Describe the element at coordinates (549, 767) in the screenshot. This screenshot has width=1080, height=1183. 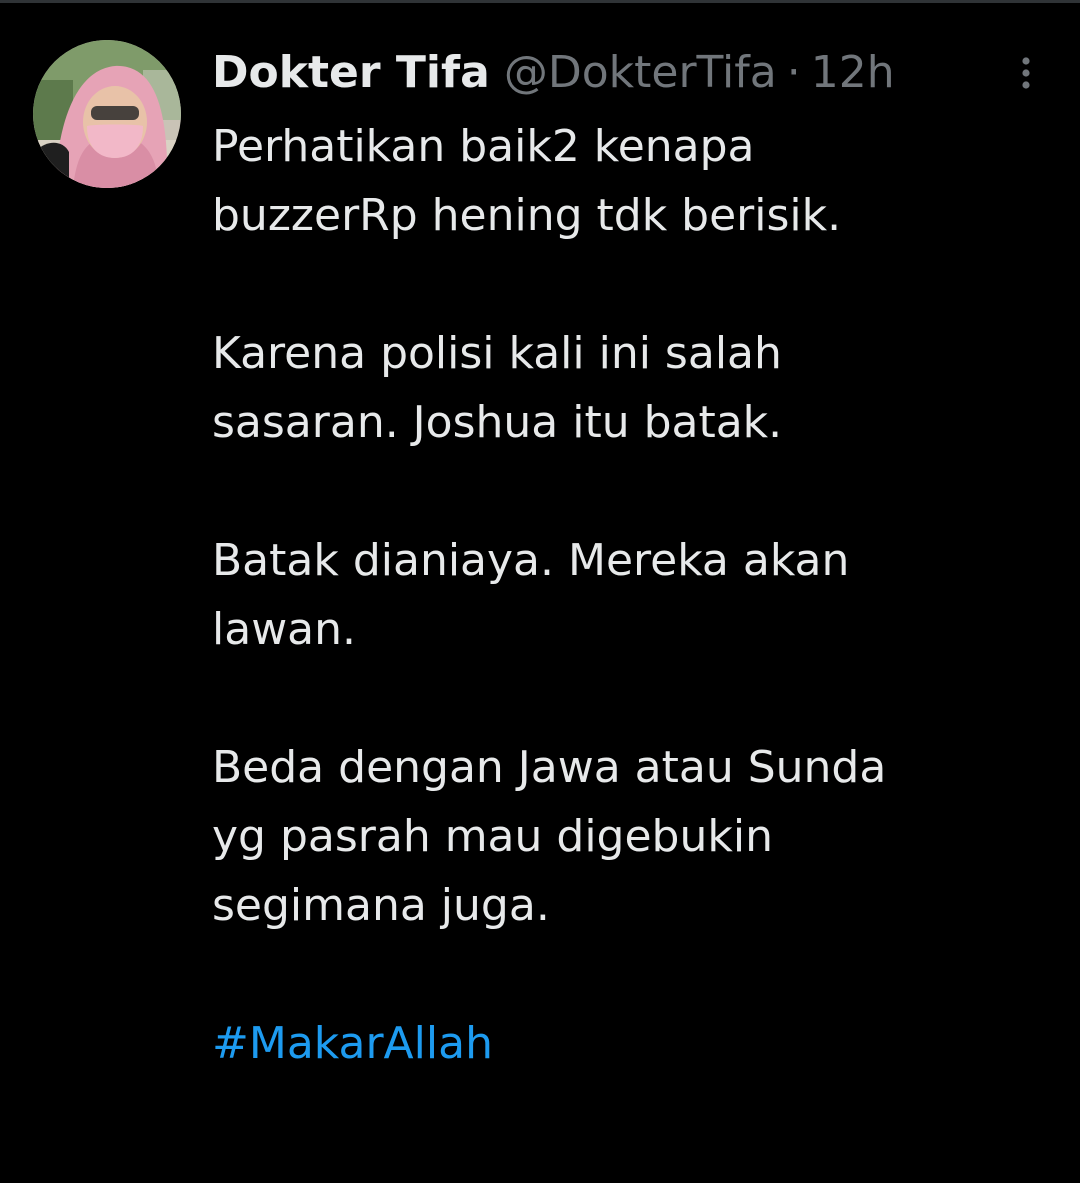
I see `tweet-line: Beda dengan Jawa atau Sunda` at that location.